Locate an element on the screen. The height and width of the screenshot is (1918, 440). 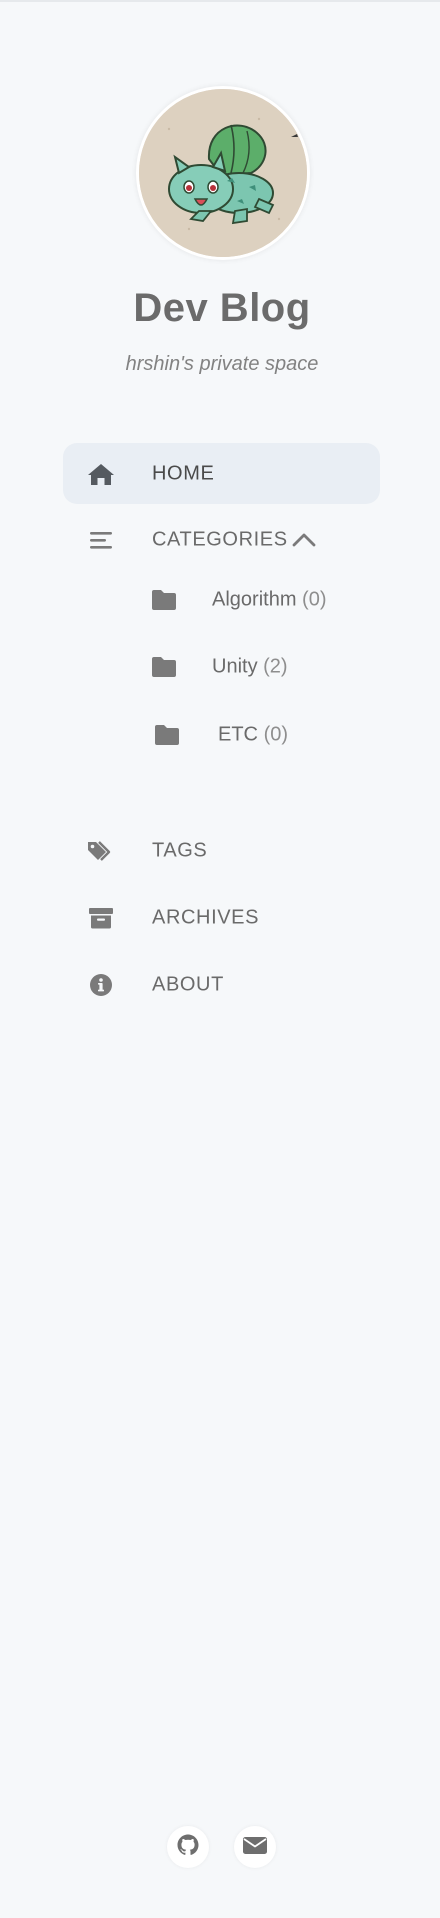
category-item-etc: ETC (0) is located at coordinates (254, 735).